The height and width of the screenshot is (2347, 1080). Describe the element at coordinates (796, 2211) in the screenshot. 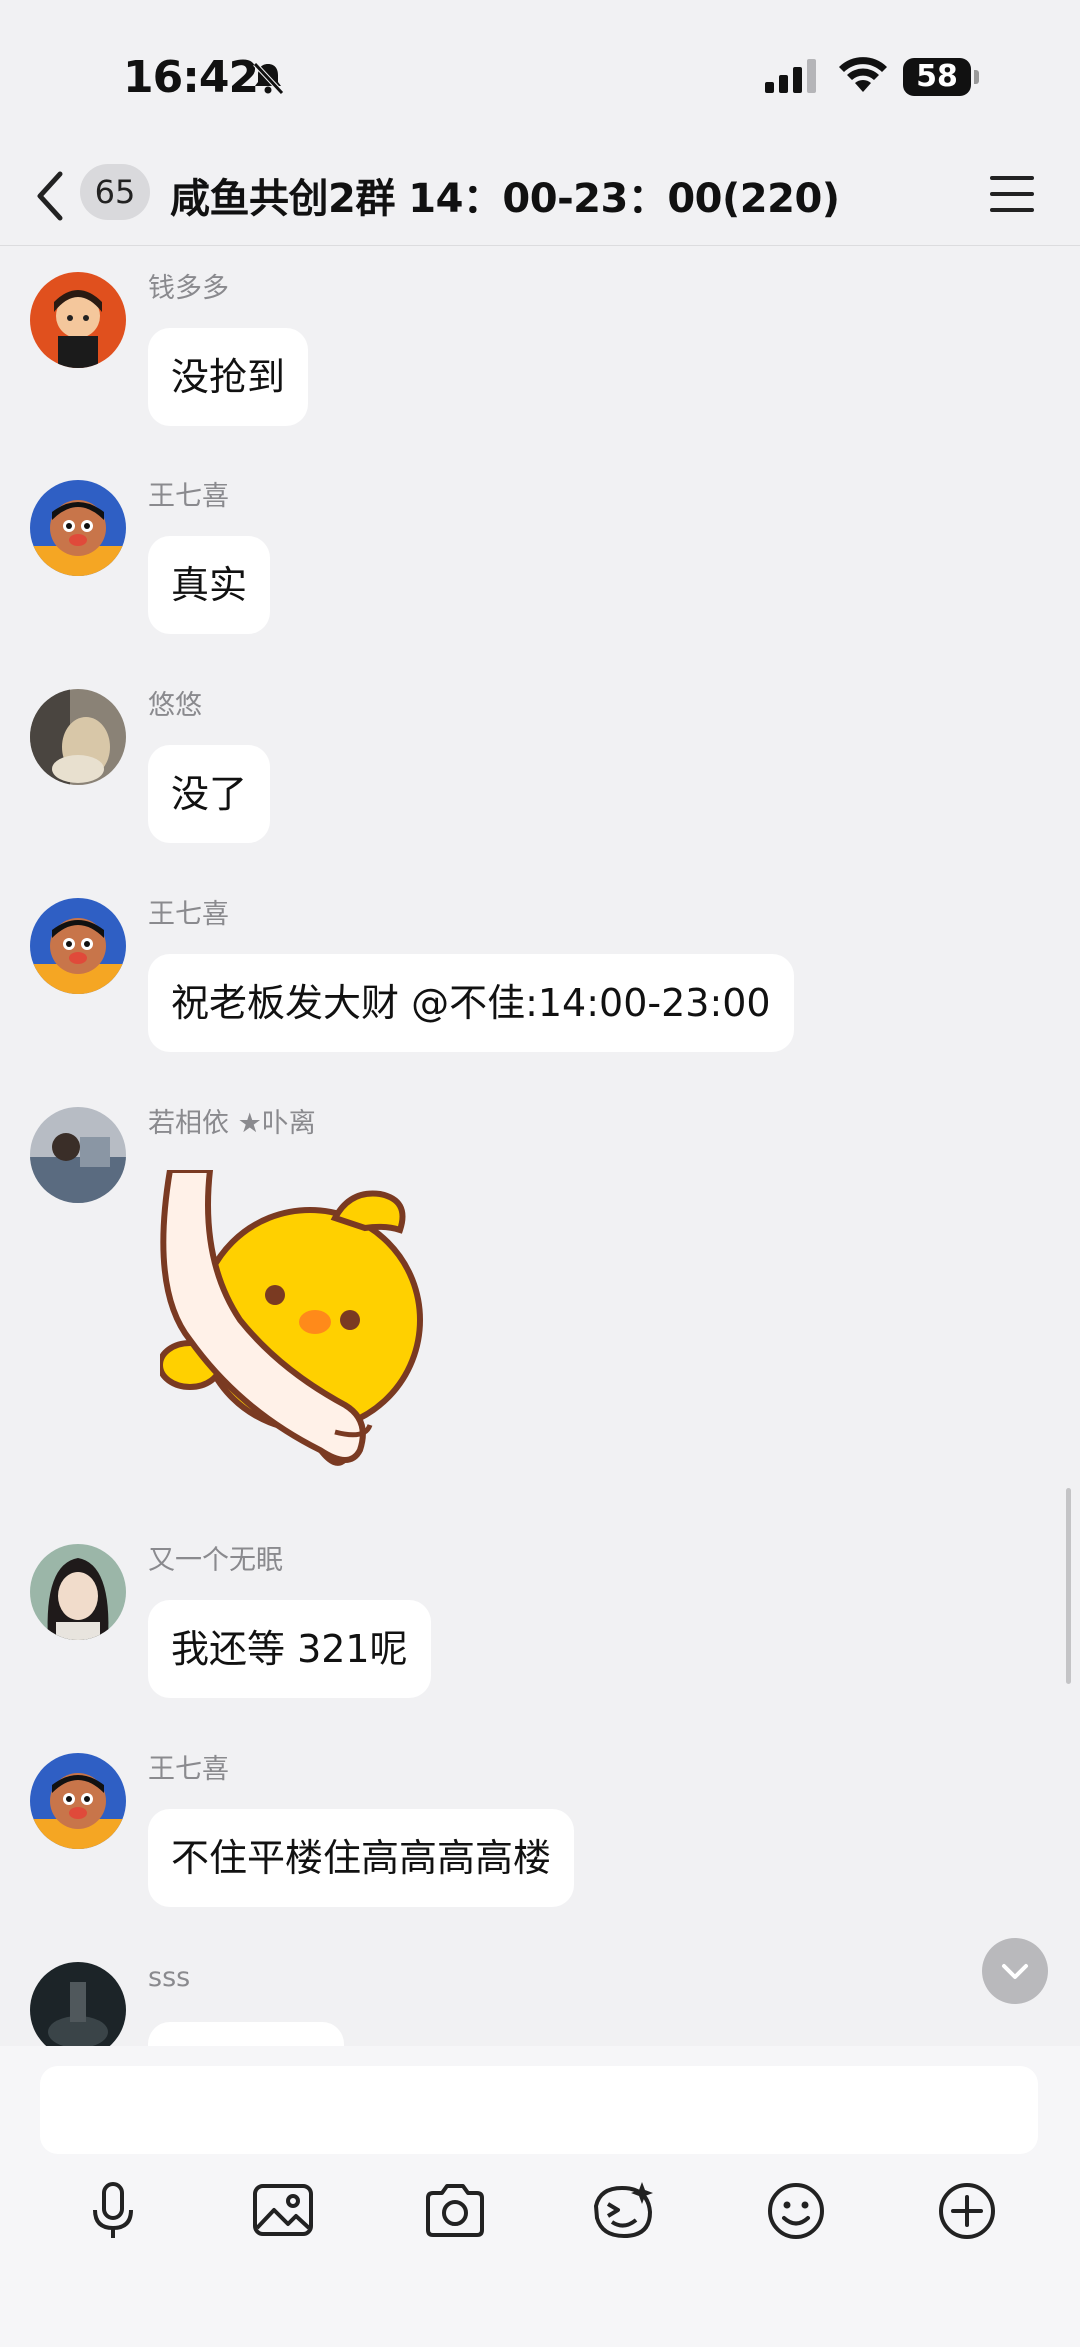

I see `emoji-icon` at that location.